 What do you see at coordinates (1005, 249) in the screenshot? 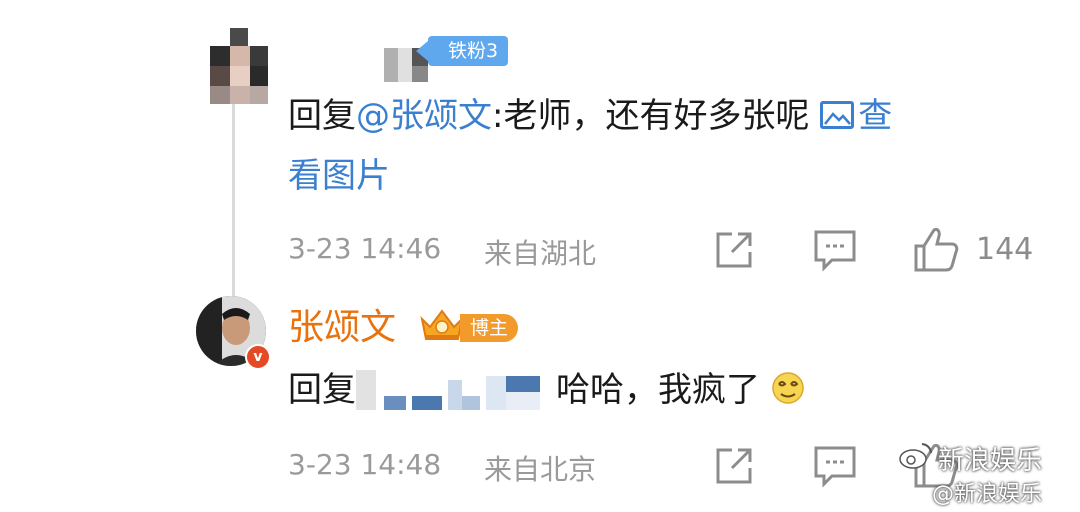
I see `like-count: 144` at bounding box center [1005, 249].